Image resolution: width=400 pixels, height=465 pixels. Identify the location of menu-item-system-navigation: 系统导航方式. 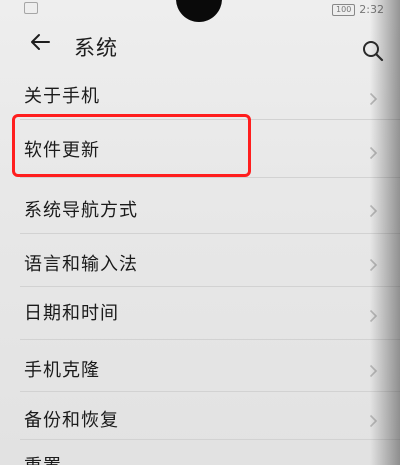
(200, 206).